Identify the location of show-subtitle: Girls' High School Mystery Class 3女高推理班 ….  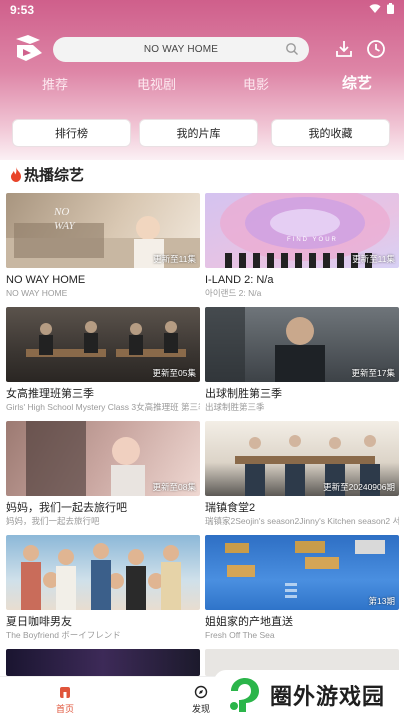
(103, 407).